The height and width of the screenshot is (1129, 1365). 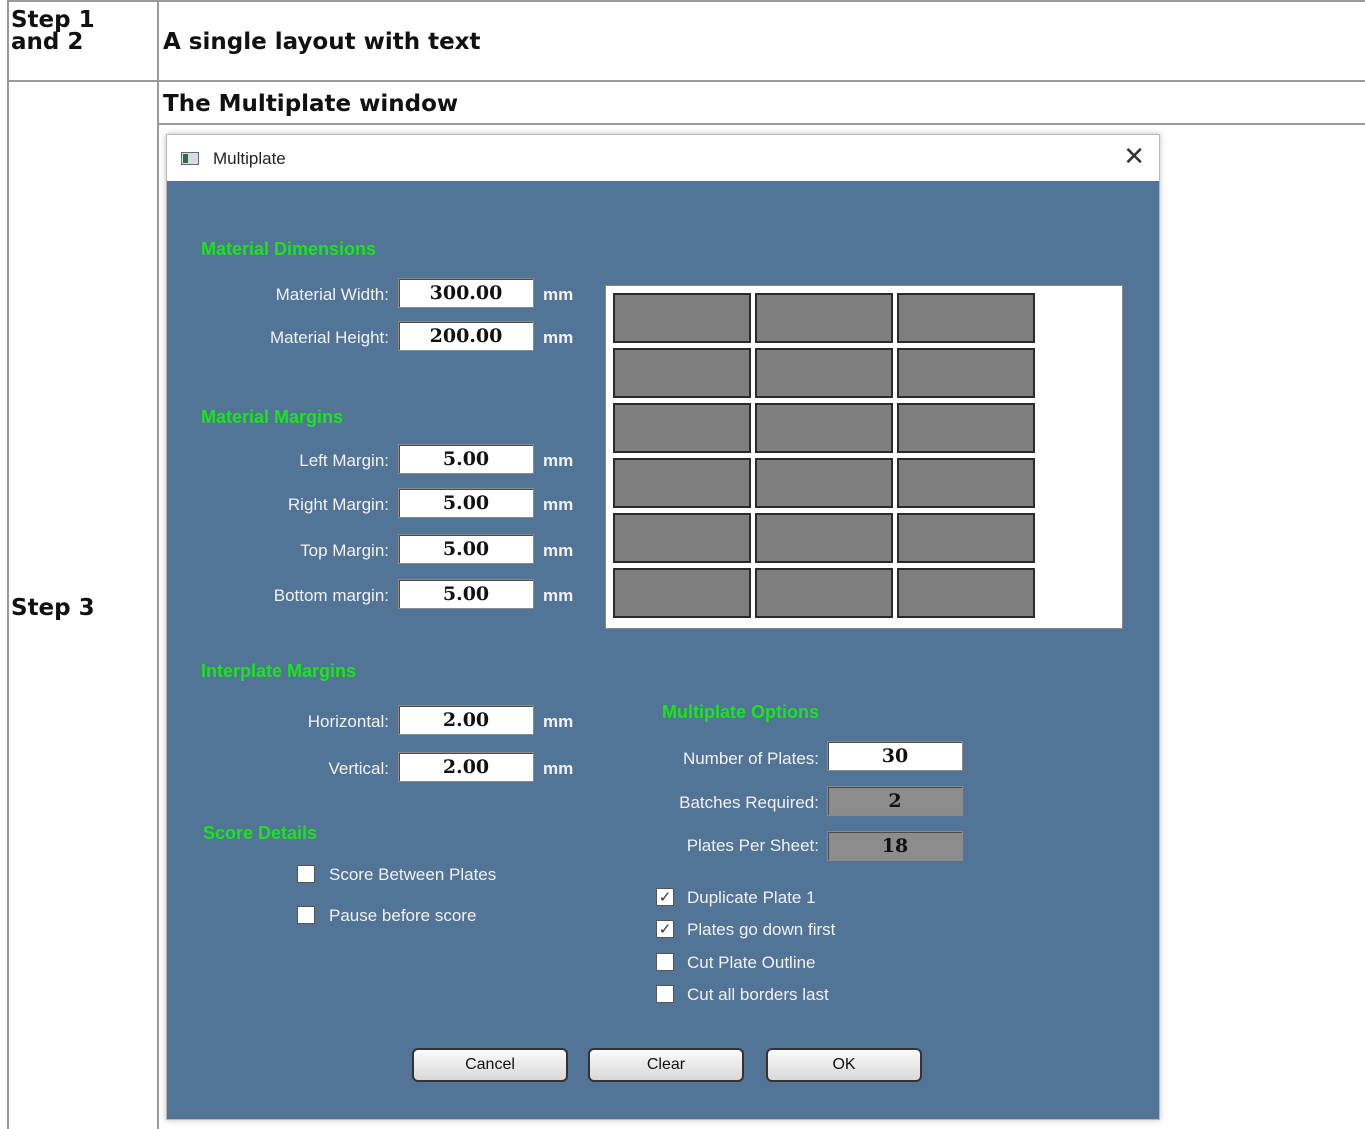 What do you see at coordinates (260, 833) in the screenshot?
I see `score-details-heading: Score Details` at bounding box center [260, 833].